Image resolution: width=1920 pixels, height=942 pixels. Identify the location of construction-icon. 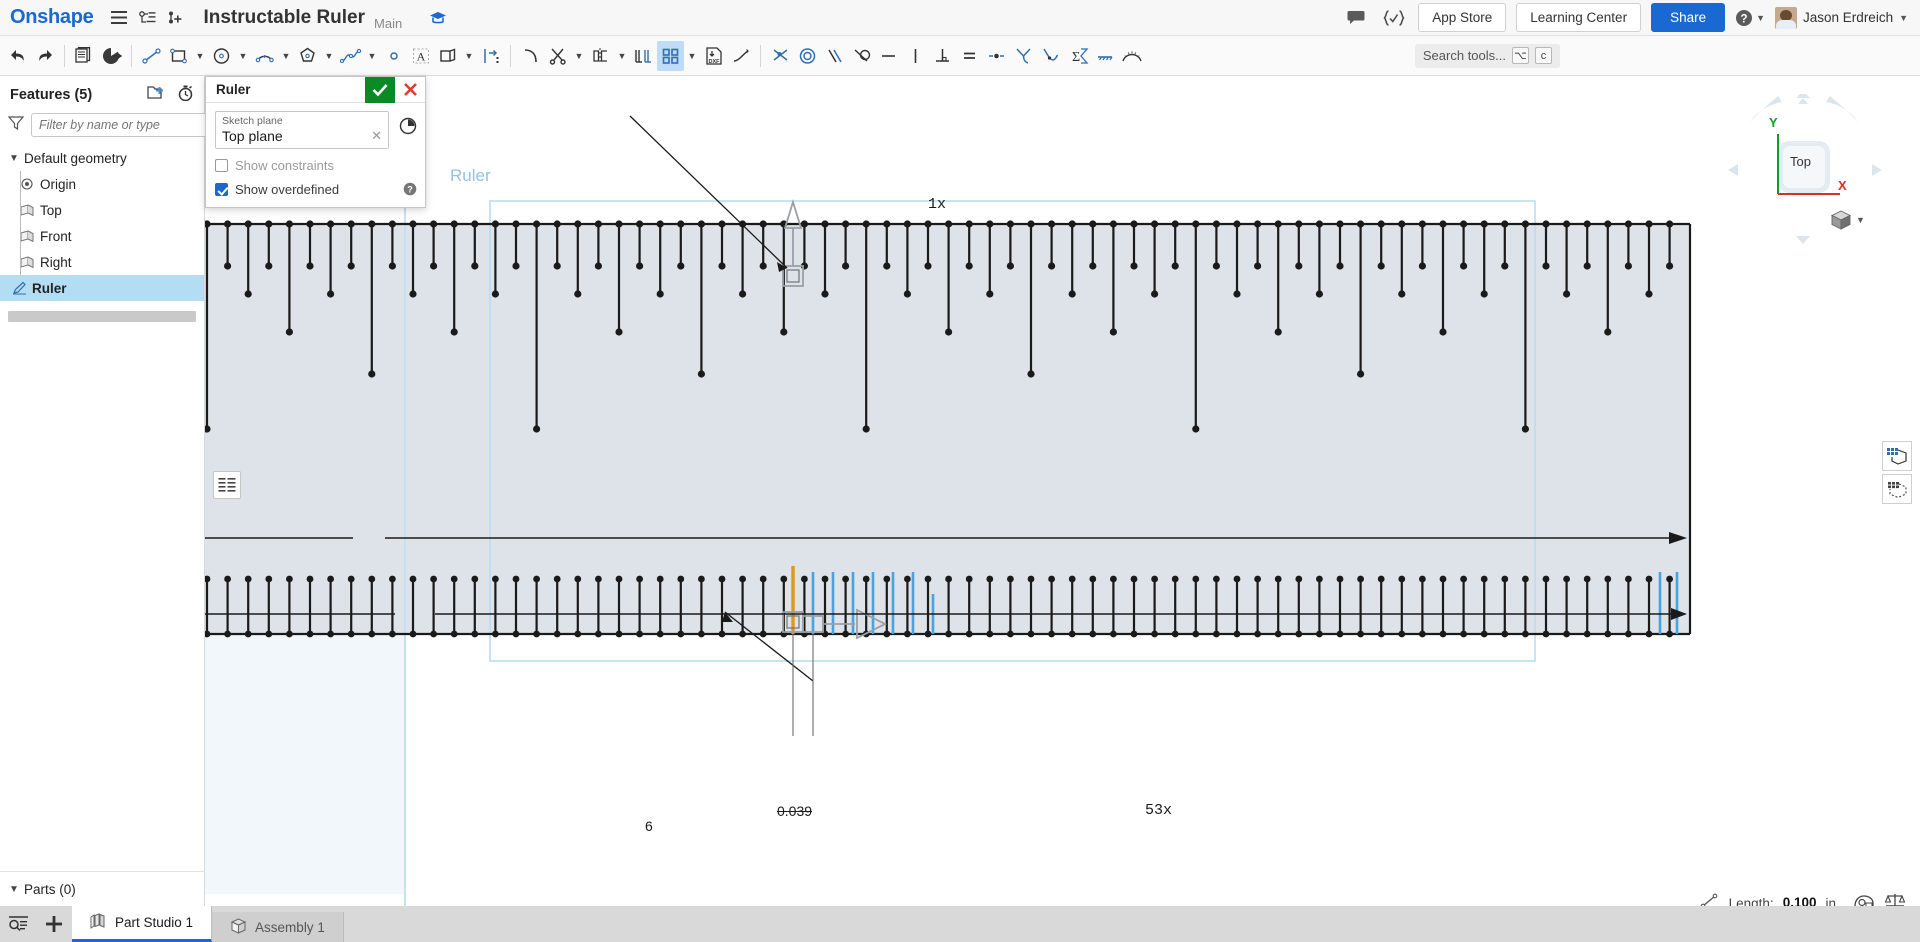
(740, 56).